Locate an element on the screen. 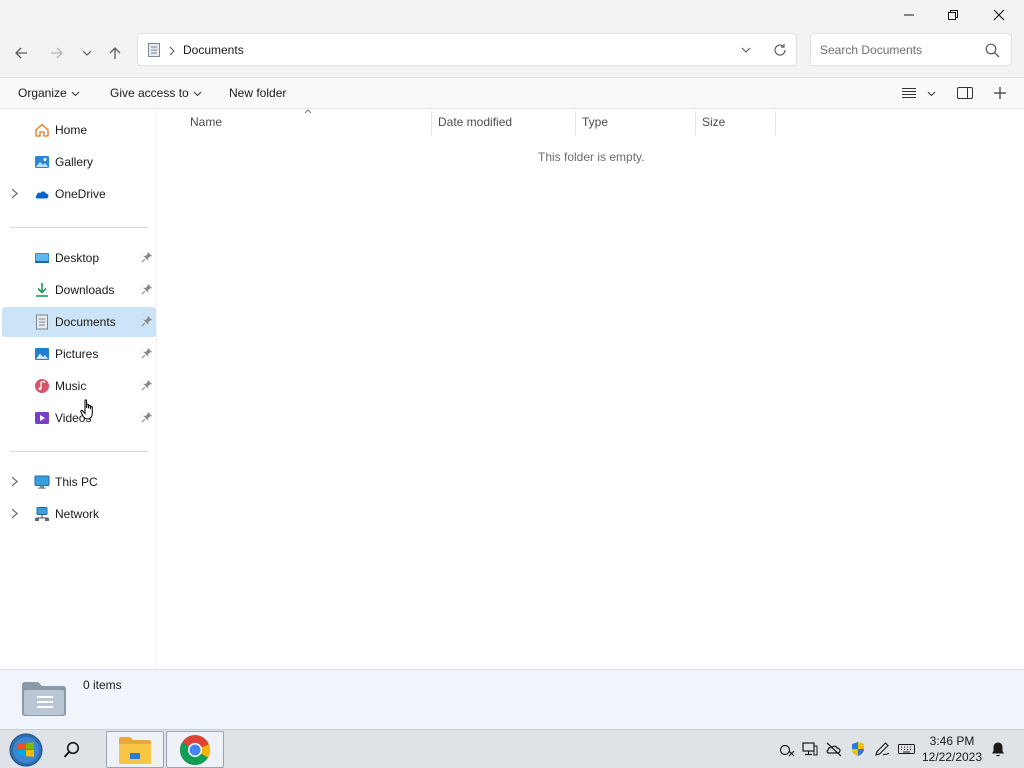  sidebar-item-gallery: Gallery is located at coordinates (79, 162).